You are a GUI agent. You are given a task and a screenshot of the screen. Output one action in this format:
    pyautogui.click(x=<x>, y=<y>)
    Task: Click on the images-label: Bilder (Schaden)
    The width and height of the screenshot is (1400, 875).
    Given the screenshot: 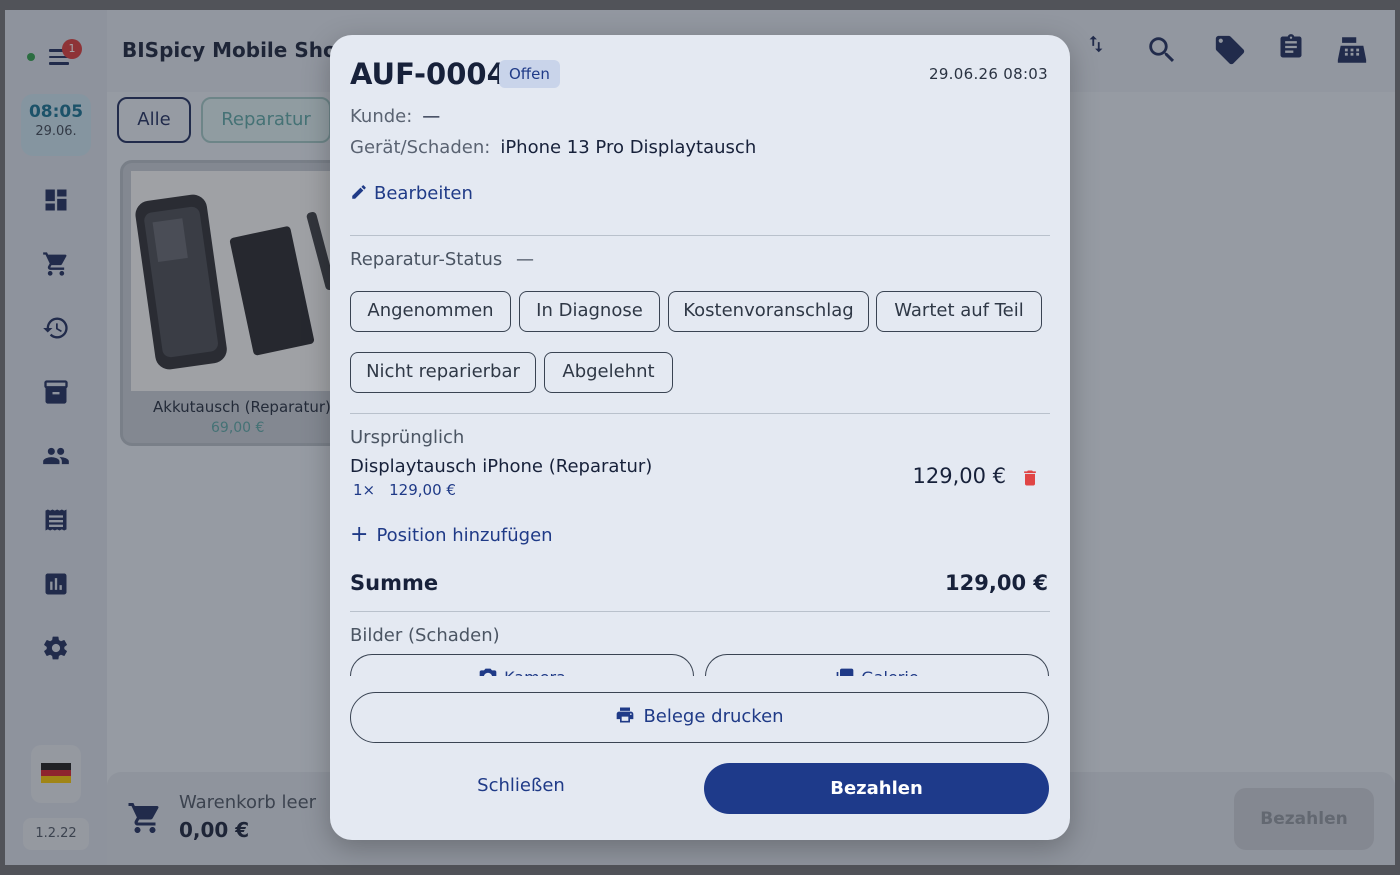 What is the action you would take?
    pyautogui.click(x=425, y=635)
    